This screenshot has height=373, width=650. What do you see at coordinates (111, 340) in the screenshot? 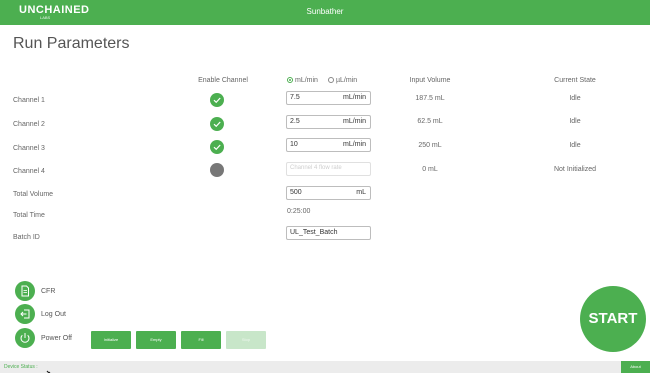
I see `initialize-button: Initialize` at bounding box center [111, 340].